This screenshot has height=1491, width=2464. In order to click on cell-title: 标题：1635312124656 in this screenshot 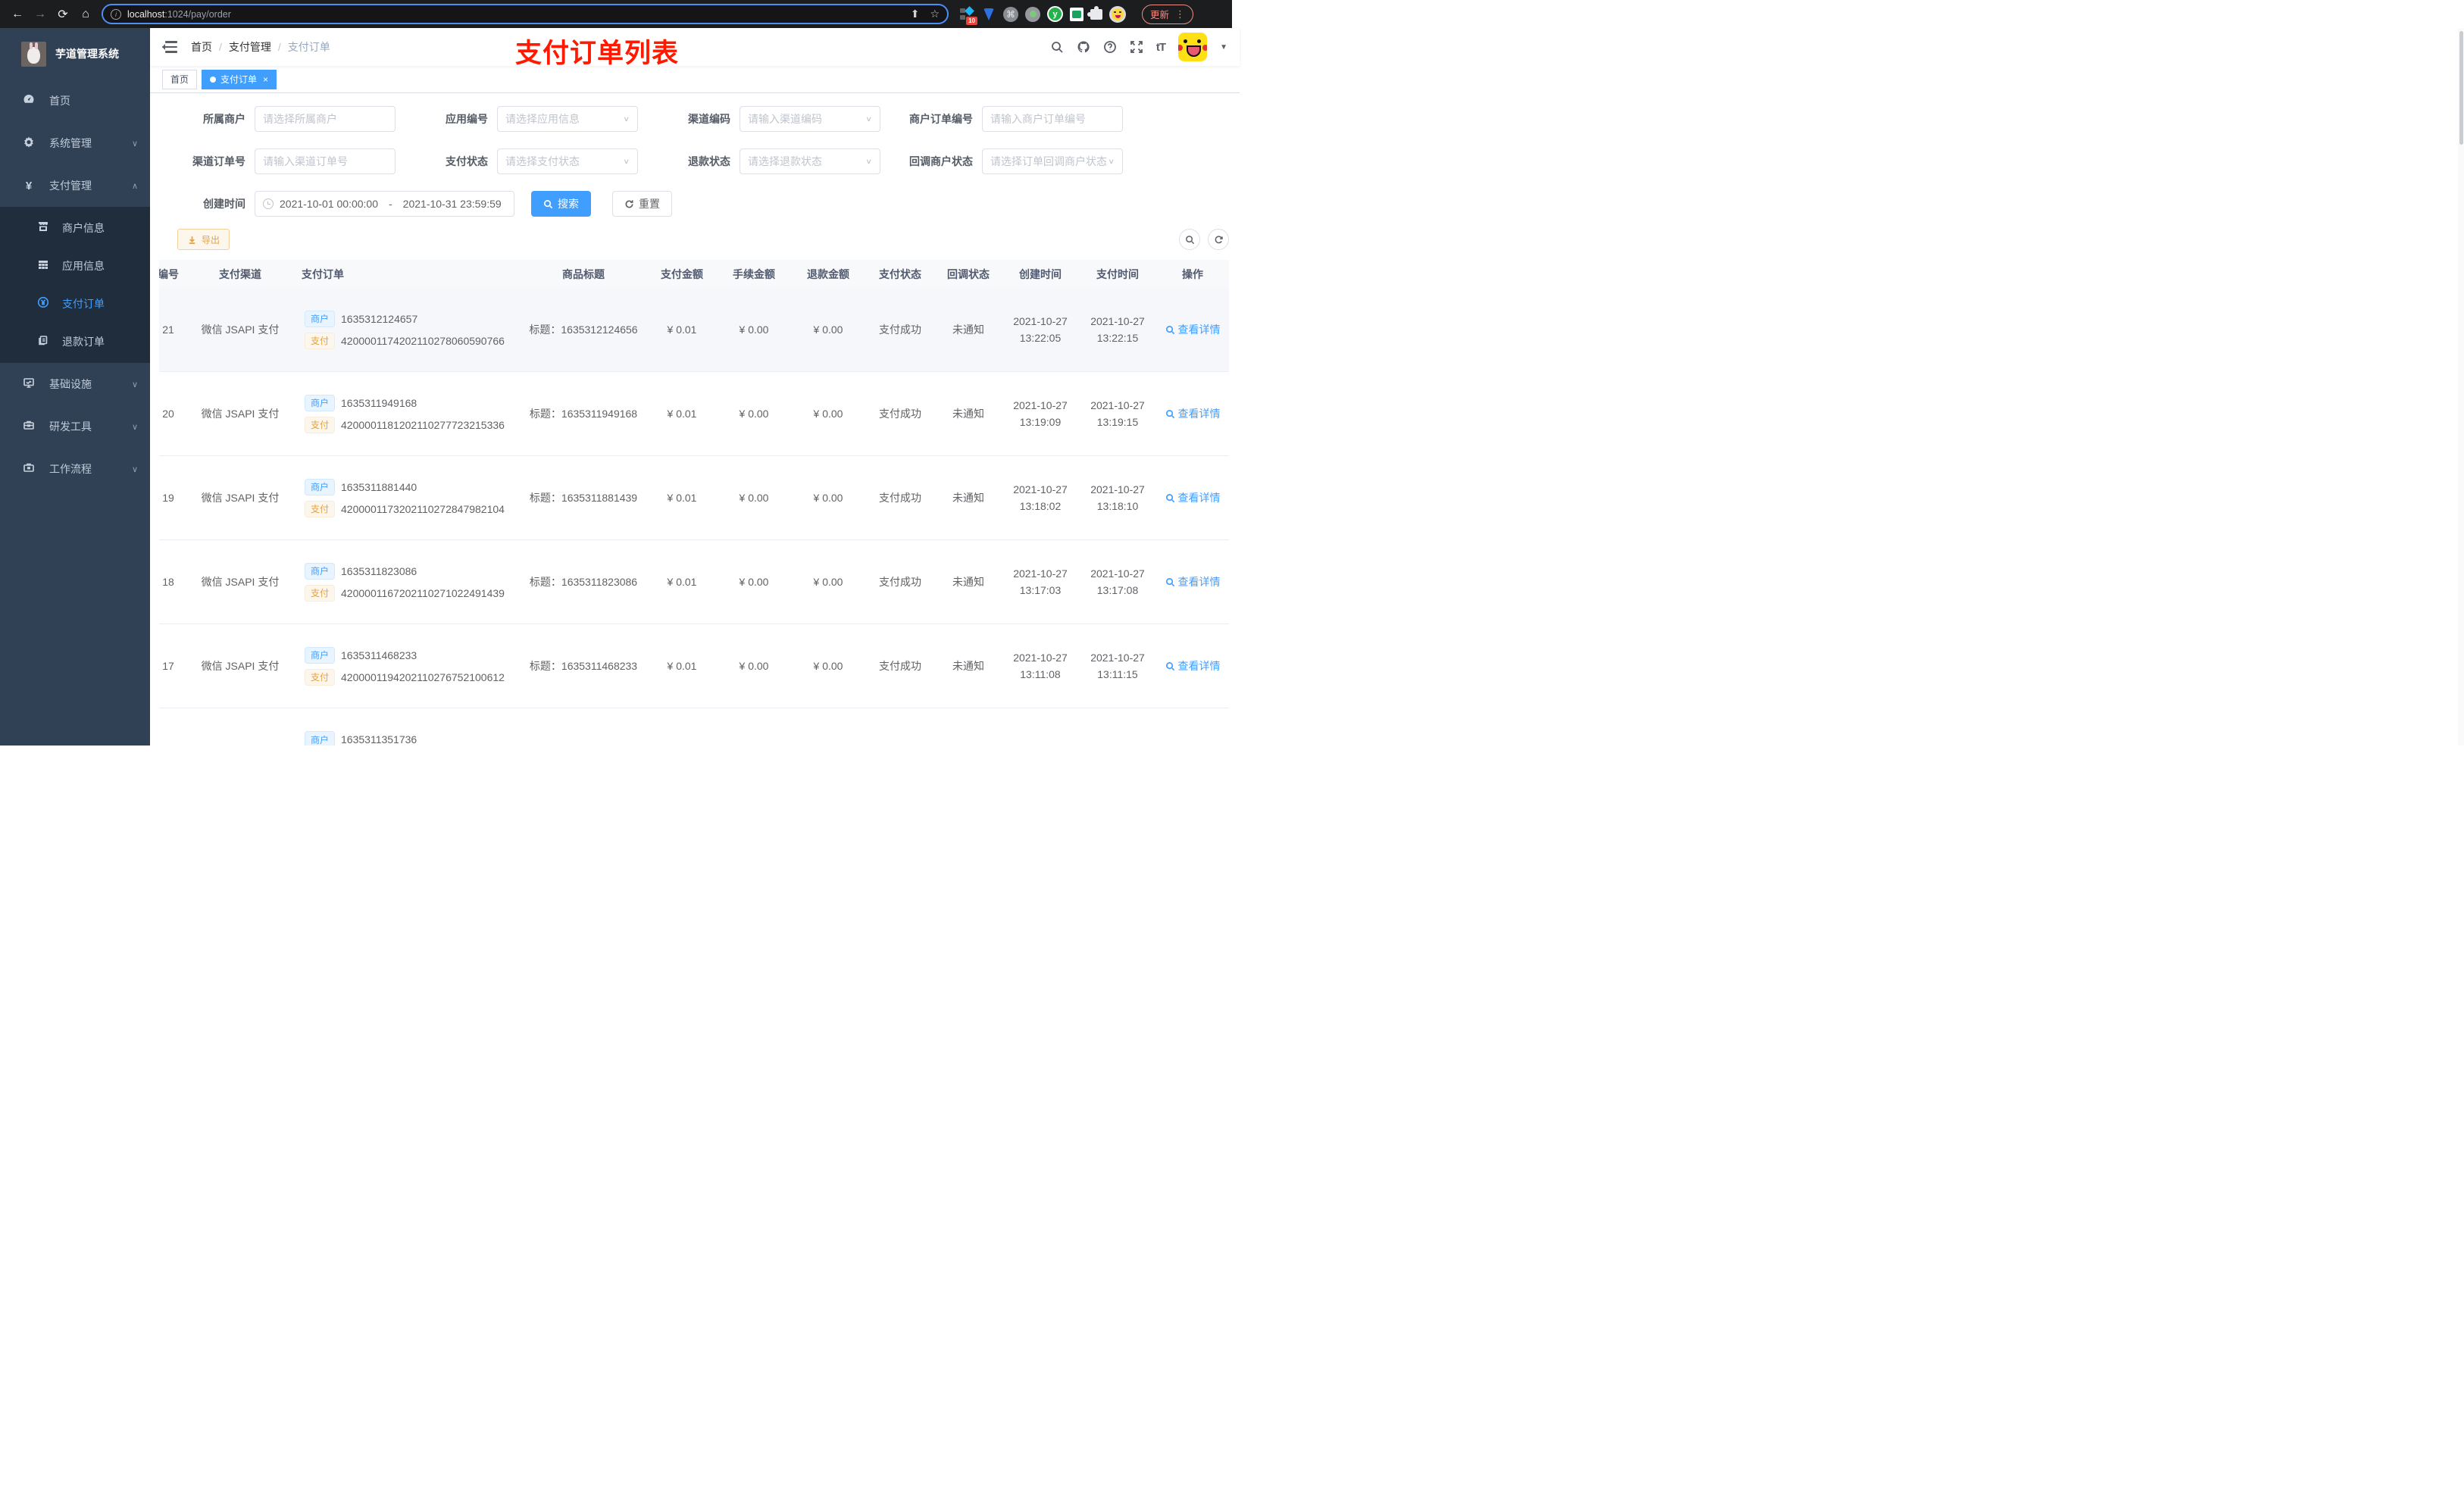, I will do `click(583, 330)`.